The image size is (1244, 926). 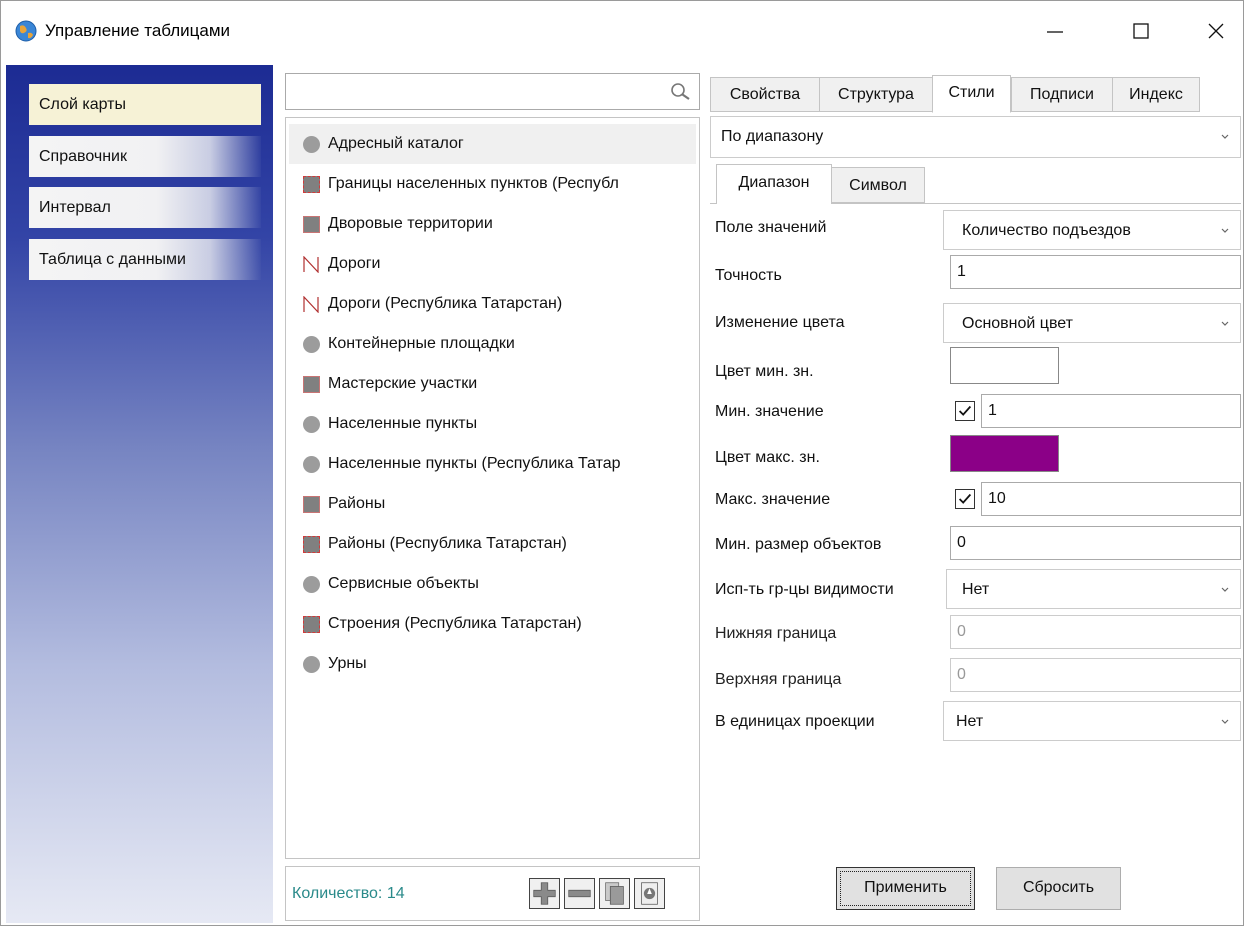 What do you see at coordinates (764, 371) in the screenshot?
I see `min-color-label: Цвет мин. зн.` at bounding box center [764, 371].